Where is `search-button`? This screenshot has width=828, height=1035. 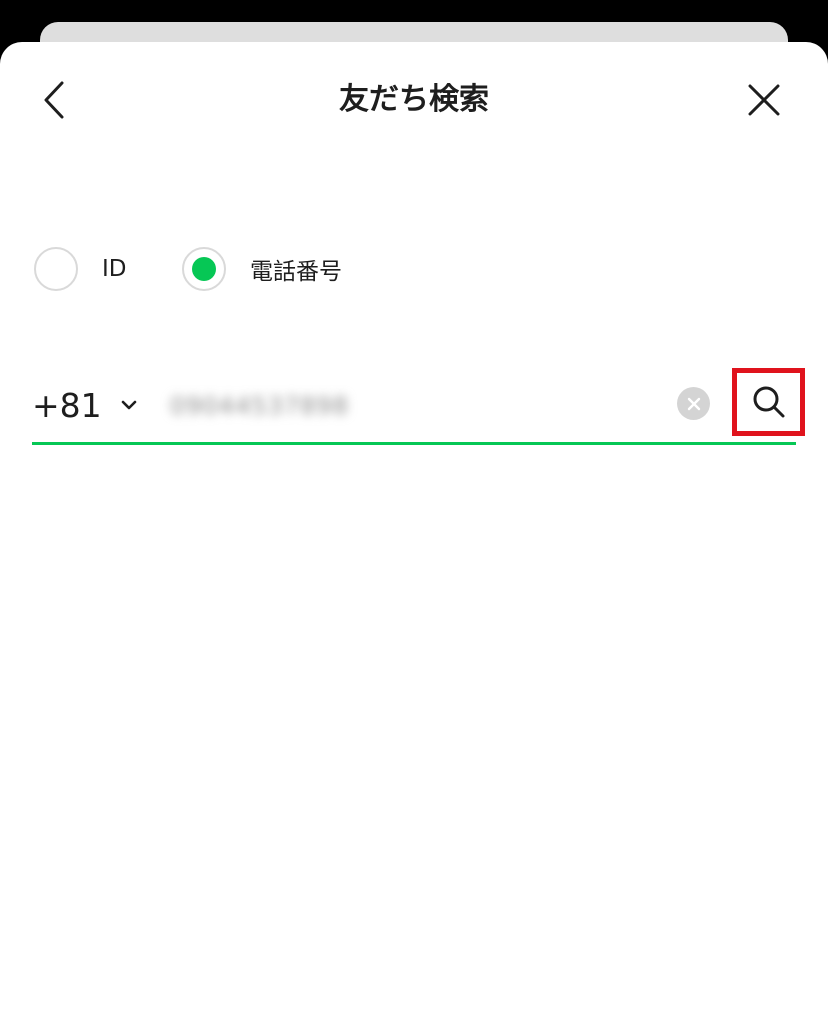
search-button is located at coordinates (768, 402).